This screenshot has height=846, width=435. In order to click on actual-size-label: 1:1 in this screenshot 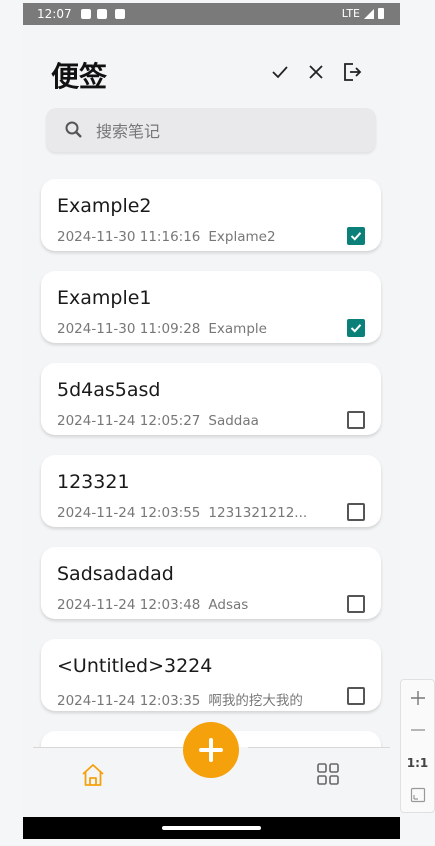, I will do `click(417, 763)`.